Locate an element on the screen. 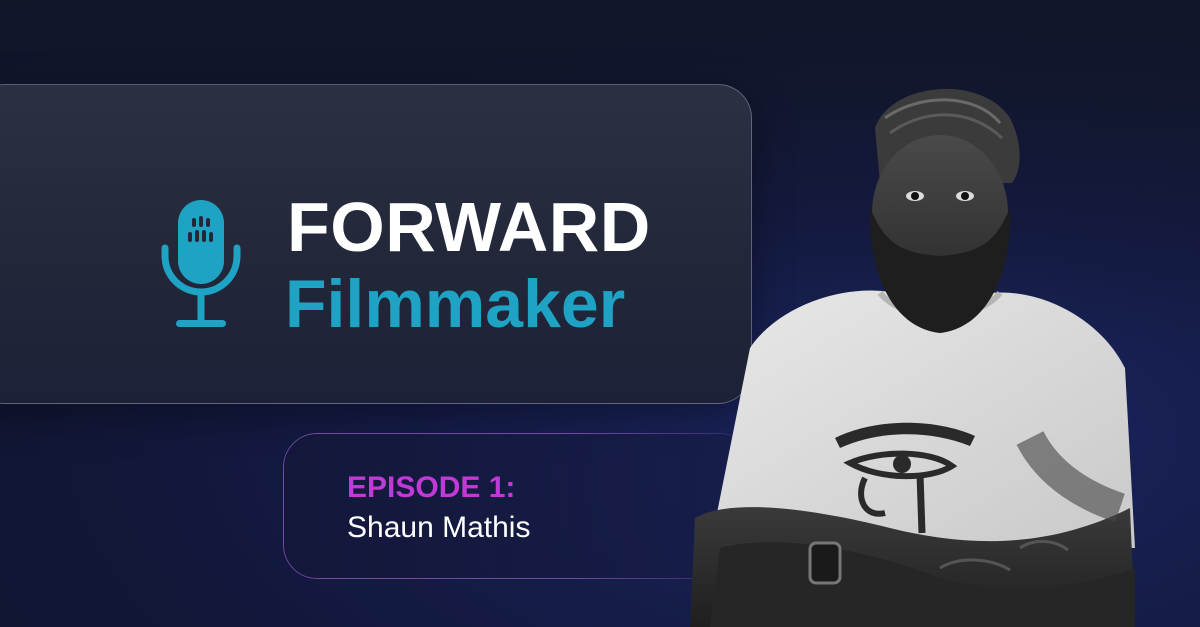 Image resolution: width=1200 pixels, height=627 pixels. podcast-title-filmmaker: Filmmaker is located at coordinates (455, 304).